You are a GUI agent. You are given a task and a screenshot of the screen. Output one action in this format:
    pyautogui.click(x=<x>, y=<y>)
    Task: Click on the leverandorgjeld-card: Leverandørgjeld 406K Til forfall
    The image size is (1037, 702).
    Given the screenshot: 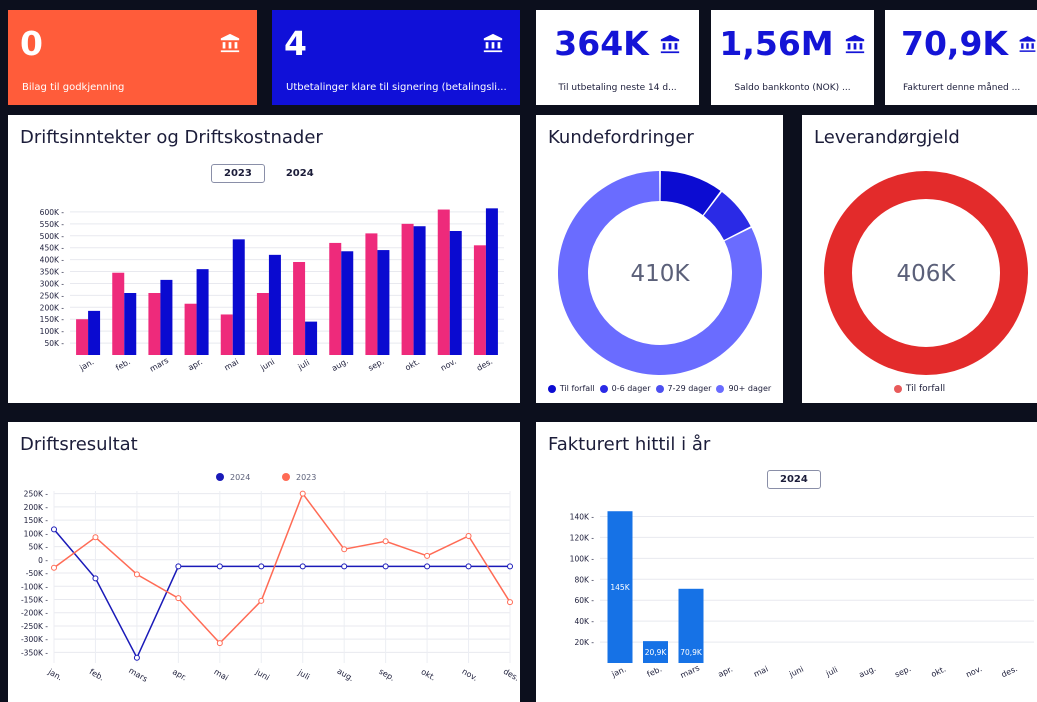 What is the action you would take?
    pyautogui.click(x=919, y=259)
    